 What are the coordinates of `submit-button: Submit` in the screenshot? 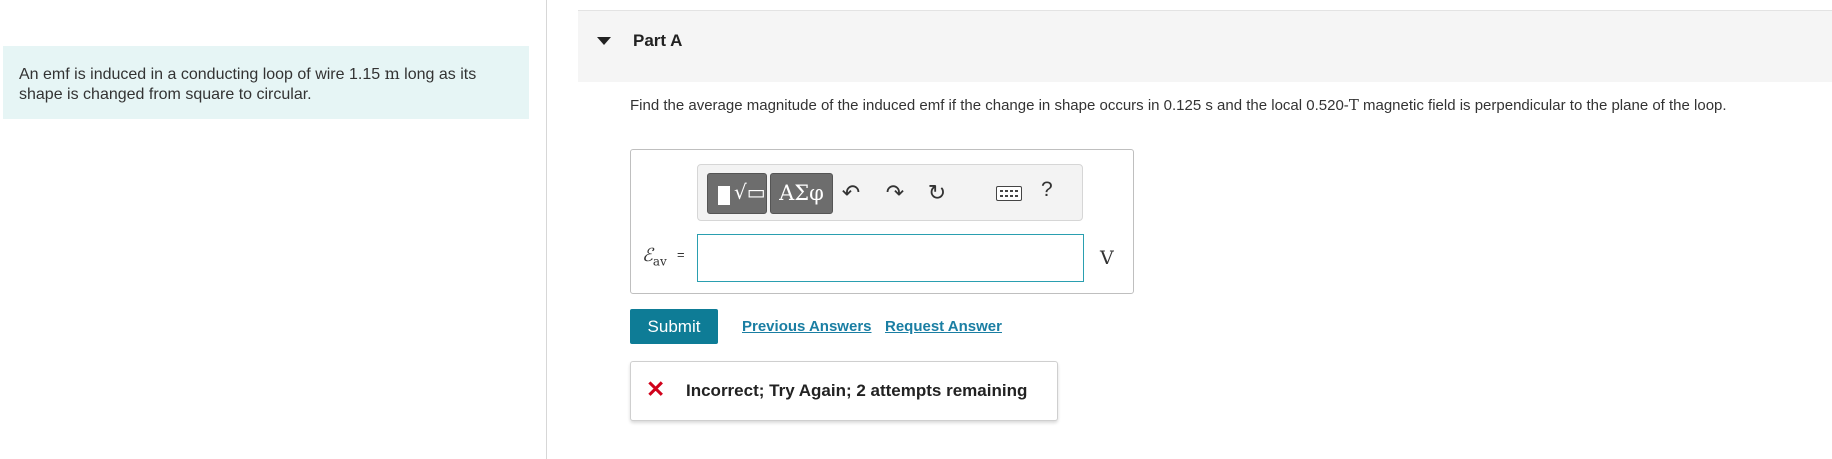 It's located at (674, 326).